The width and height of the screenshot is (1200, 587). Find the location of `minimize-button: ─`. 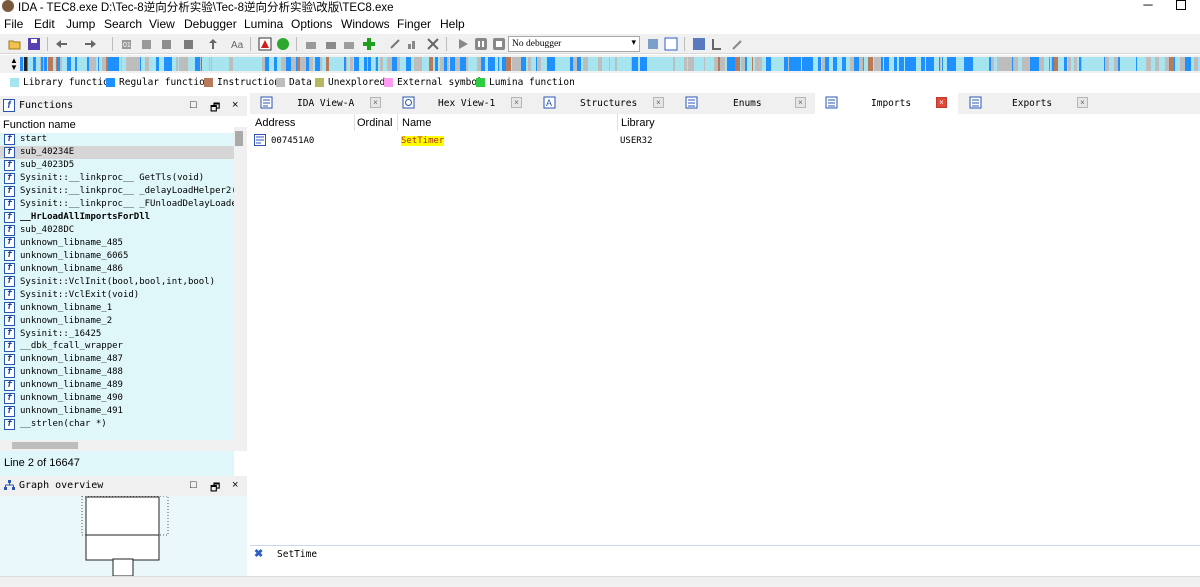

minimize-button: ─ is located at coordinates (1148, 6).